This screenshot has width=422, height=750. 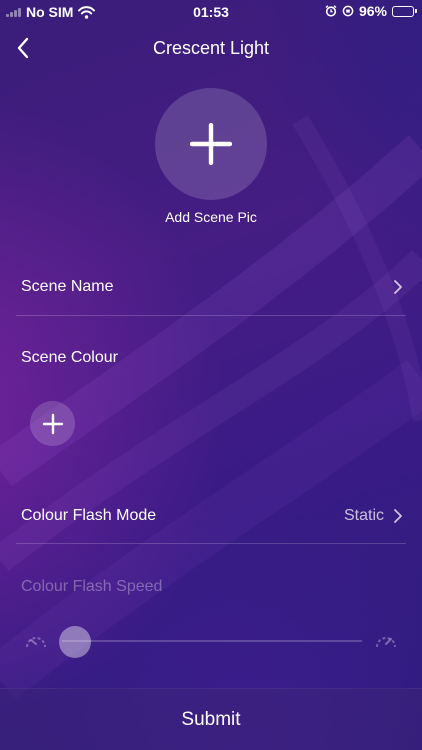 What do you see at coordinates (386, 642) in the screenshot?
I see `speedometer-fast-icon` at bounding box center [386, 642].